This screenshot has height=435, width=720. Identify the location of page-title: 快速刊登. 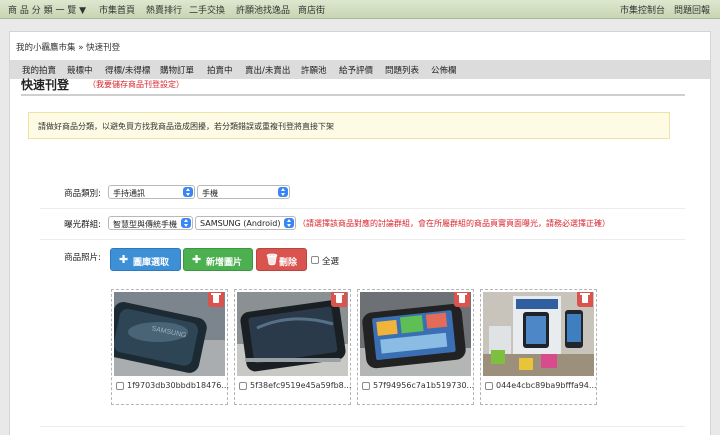
(45, 85).